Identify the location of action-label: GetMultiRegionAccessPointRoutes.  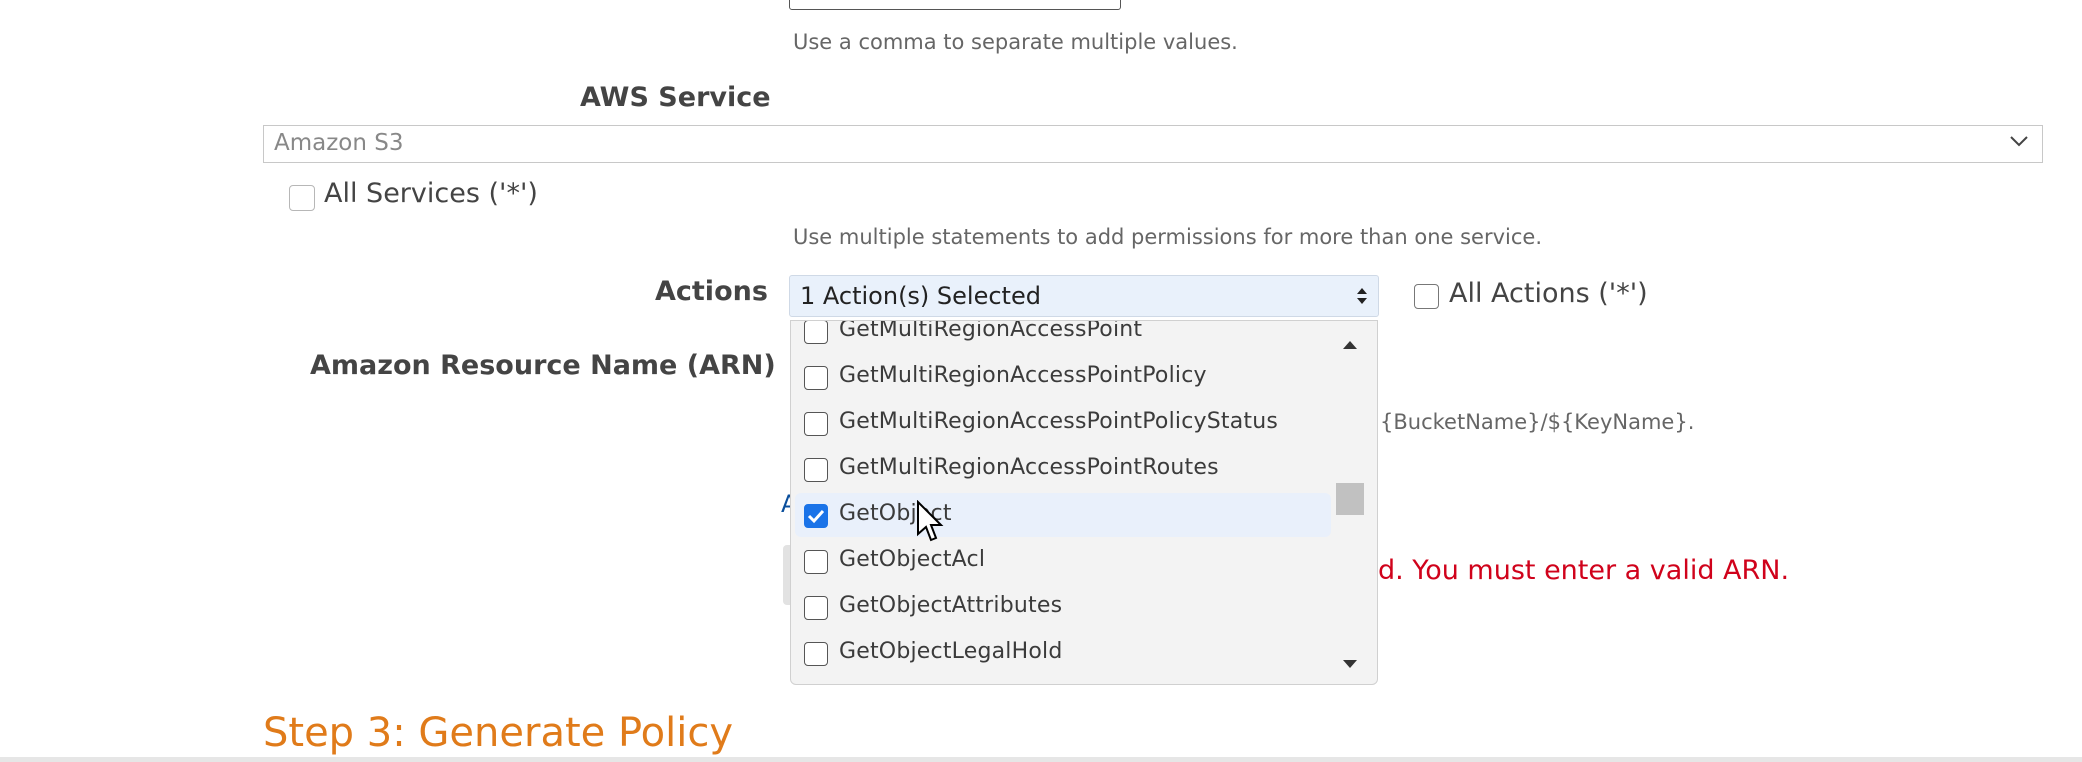
(1029, 467).